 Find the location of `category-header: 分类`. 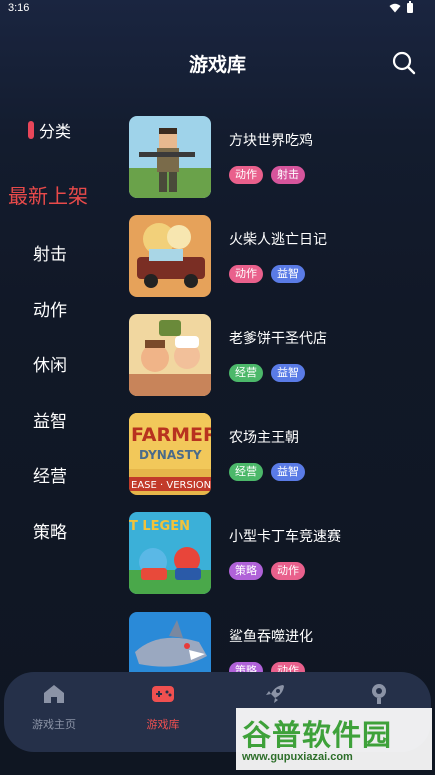

category-header: 分类 is located at coordinates (49, 130).